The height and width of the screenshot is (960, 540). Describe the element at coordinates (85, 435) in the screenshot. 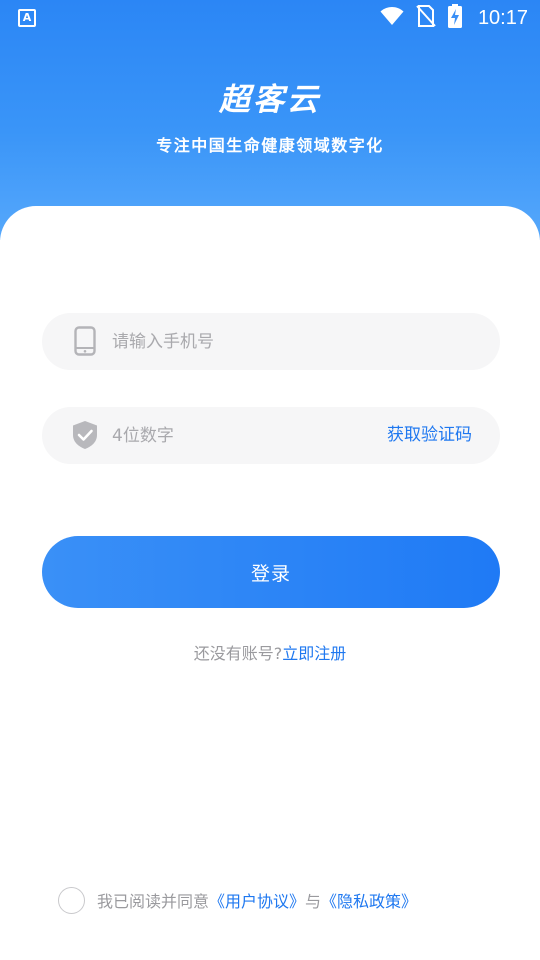

I see `shield-check-icon` at that location.